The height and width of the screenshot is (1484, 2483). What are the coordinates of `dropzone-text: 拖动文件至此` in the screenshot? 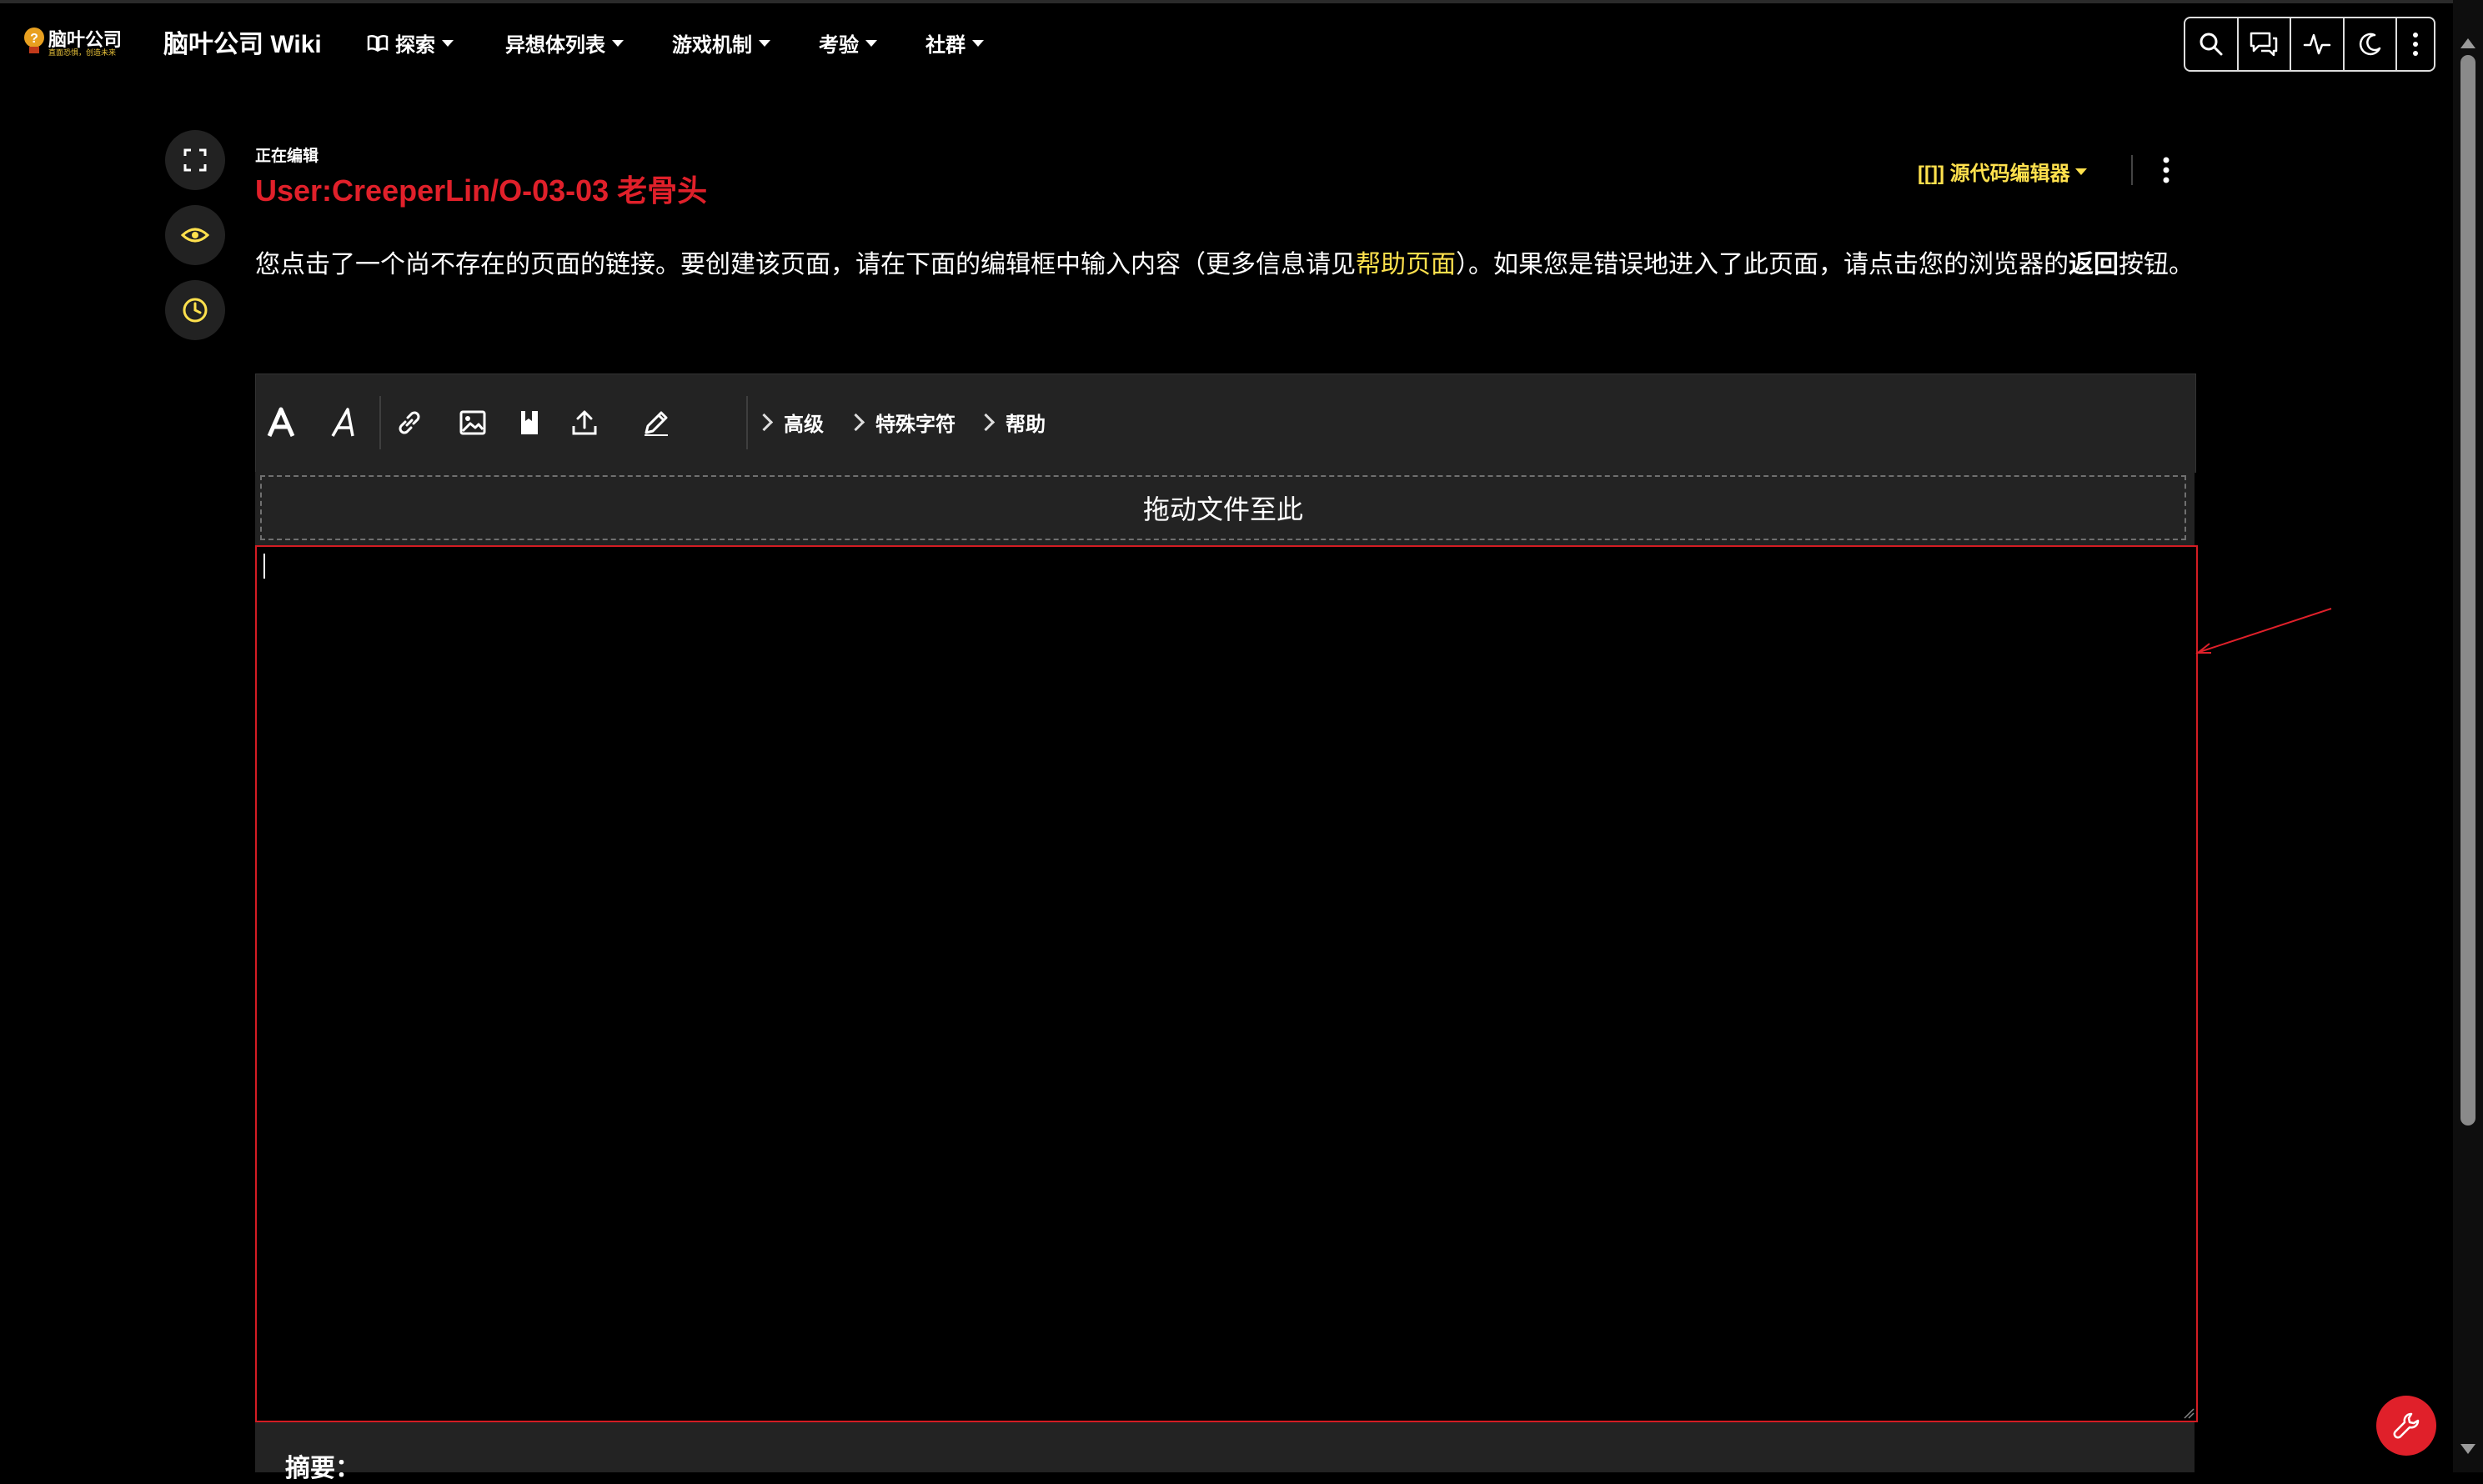 It's located at (1222, 509).